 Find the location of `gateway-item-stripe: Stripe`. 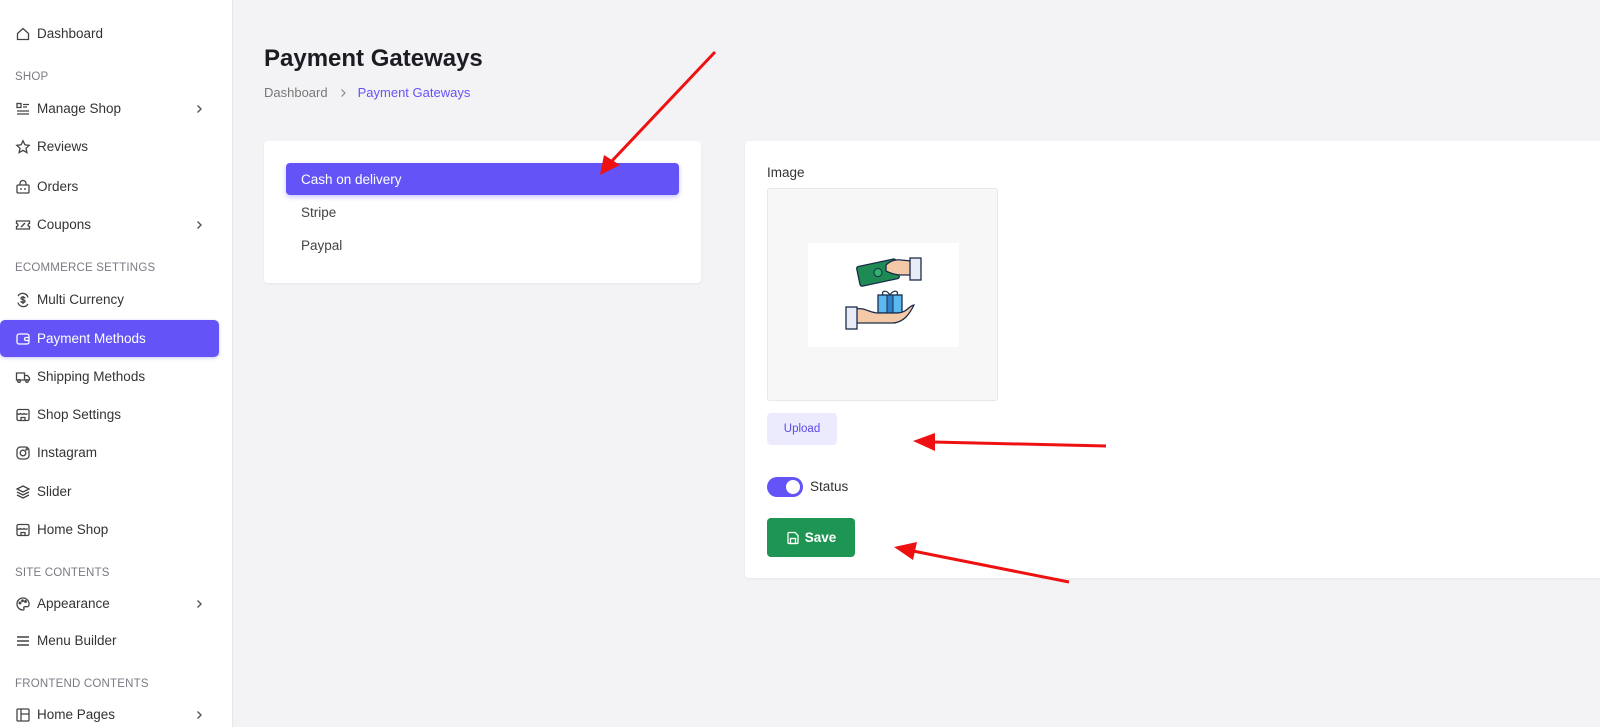

gateway-item-stripe: Stripe is located at coordinates (482, 212).